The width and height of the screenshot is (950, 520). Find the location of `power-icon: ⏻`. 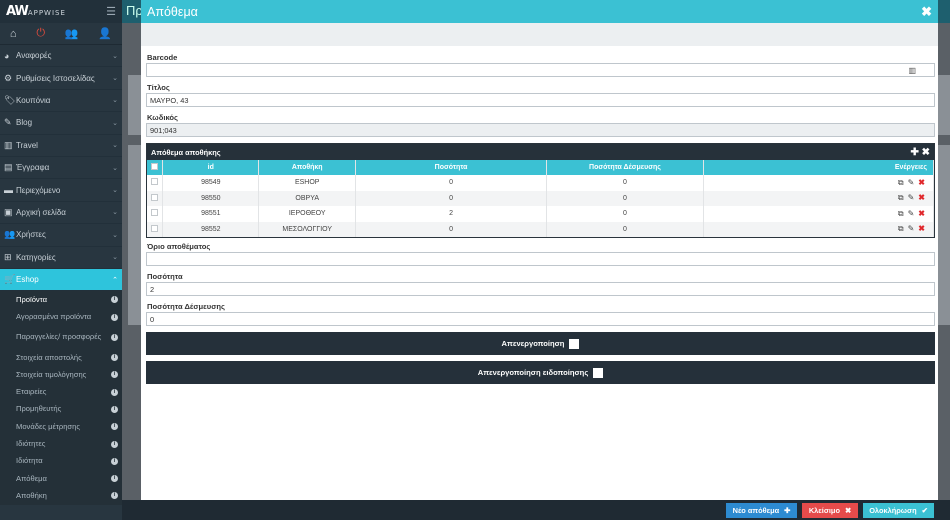

power-icon: ⏻ is located at coordinates (40, 33).